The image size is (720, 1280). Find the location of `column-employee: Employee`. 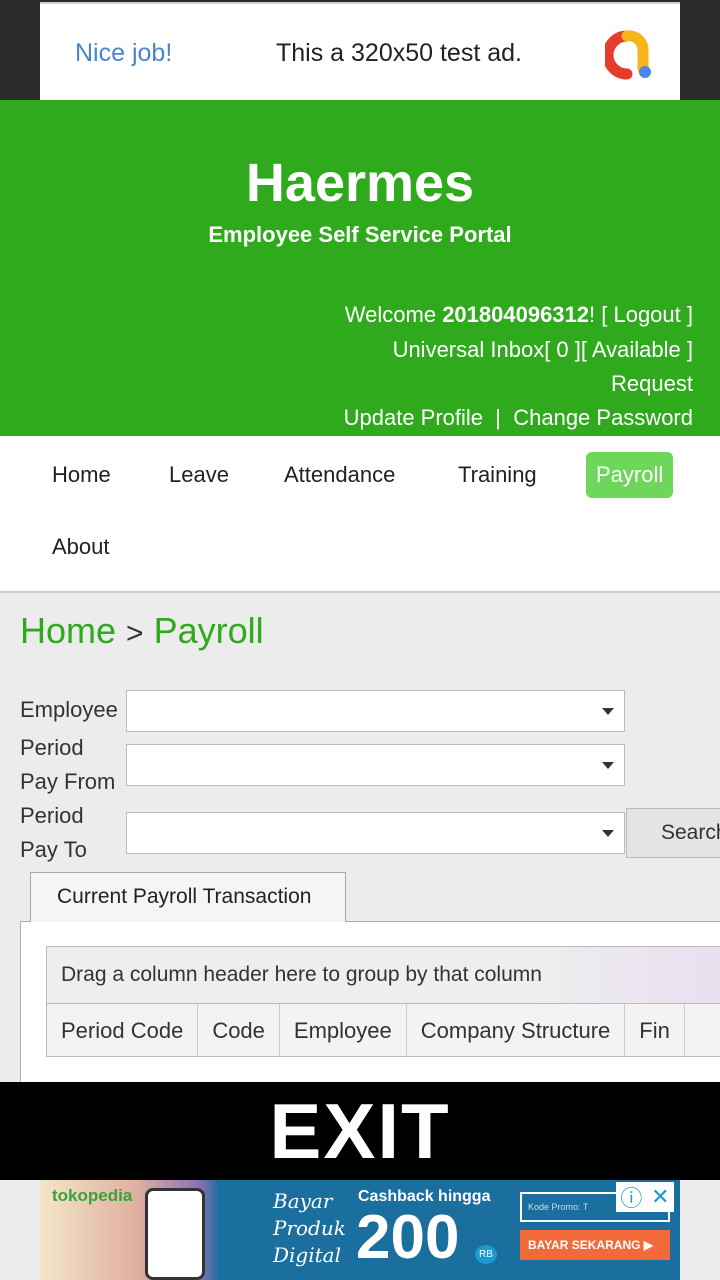

column-employee: Employee is located at coordinates (343, 1030).